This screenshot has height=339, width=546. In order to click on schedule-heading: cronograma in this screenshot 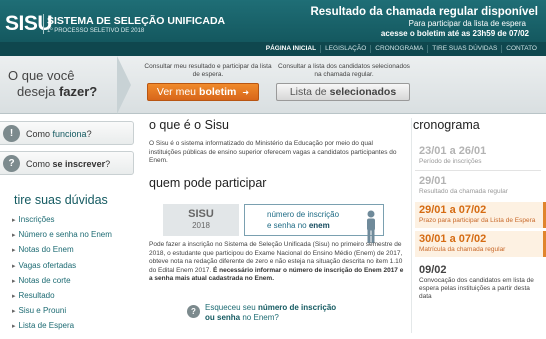, I will do `click(446, 125)`.